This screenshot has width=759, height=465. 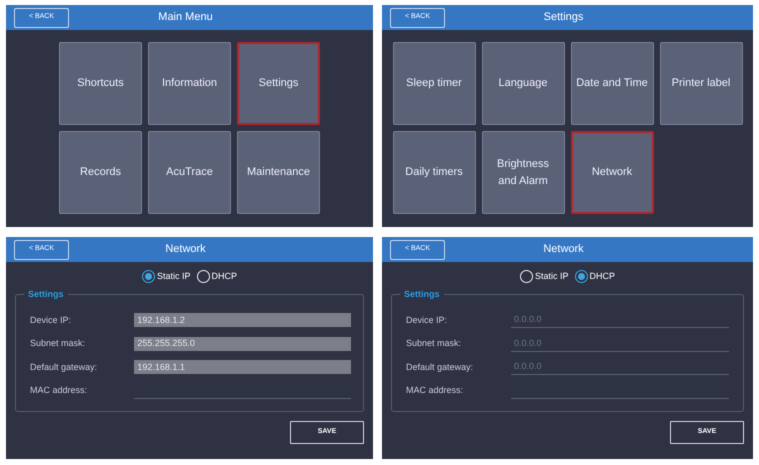 What do you see at coordinates (185, 18) in the screenshot?
I see `screen-title: Main Menu` at bounding box center [185, 18].